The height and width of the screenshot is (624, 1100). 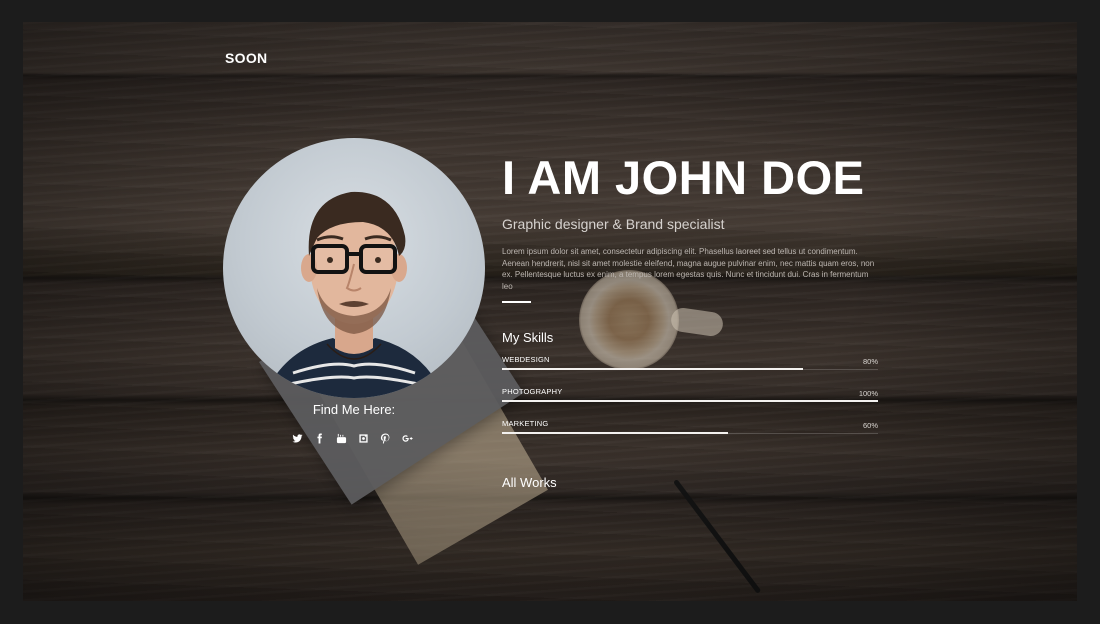 I want to click on skill-webdesign: WEBDESIGN 80%, so click(x=690, y=366).